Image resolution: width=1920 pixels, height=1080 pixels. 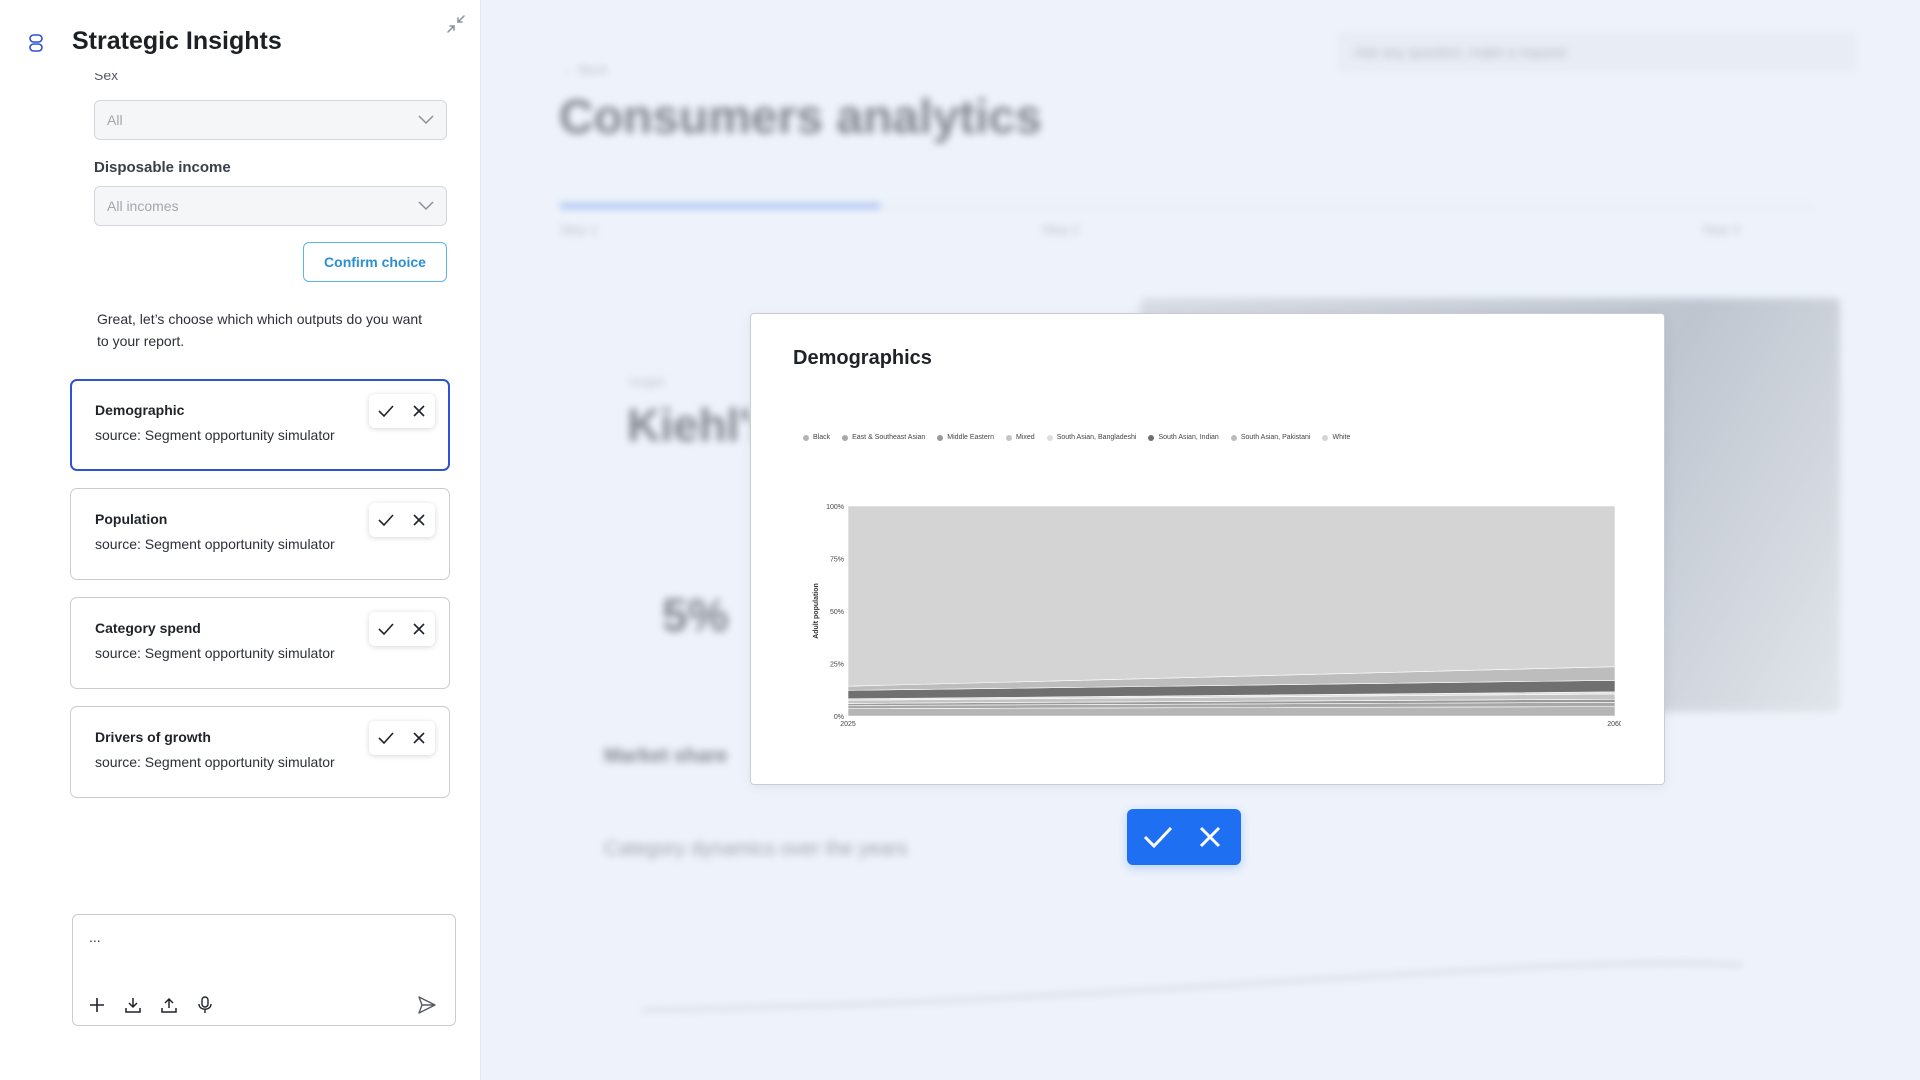 I want to click on legend-item: Mixed, so click(x=1020, y=437).